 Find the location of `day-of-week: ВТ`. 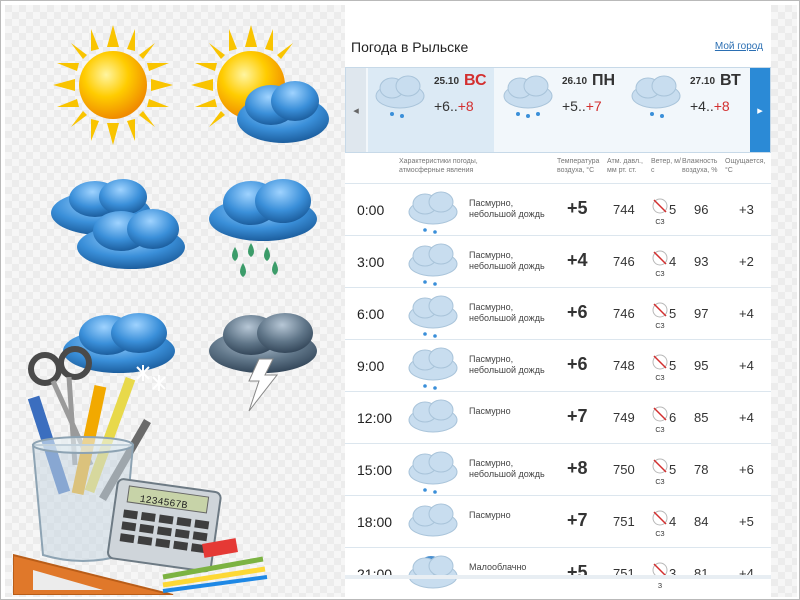

day-of-week: ВТ is located at coordinates (730, 80).